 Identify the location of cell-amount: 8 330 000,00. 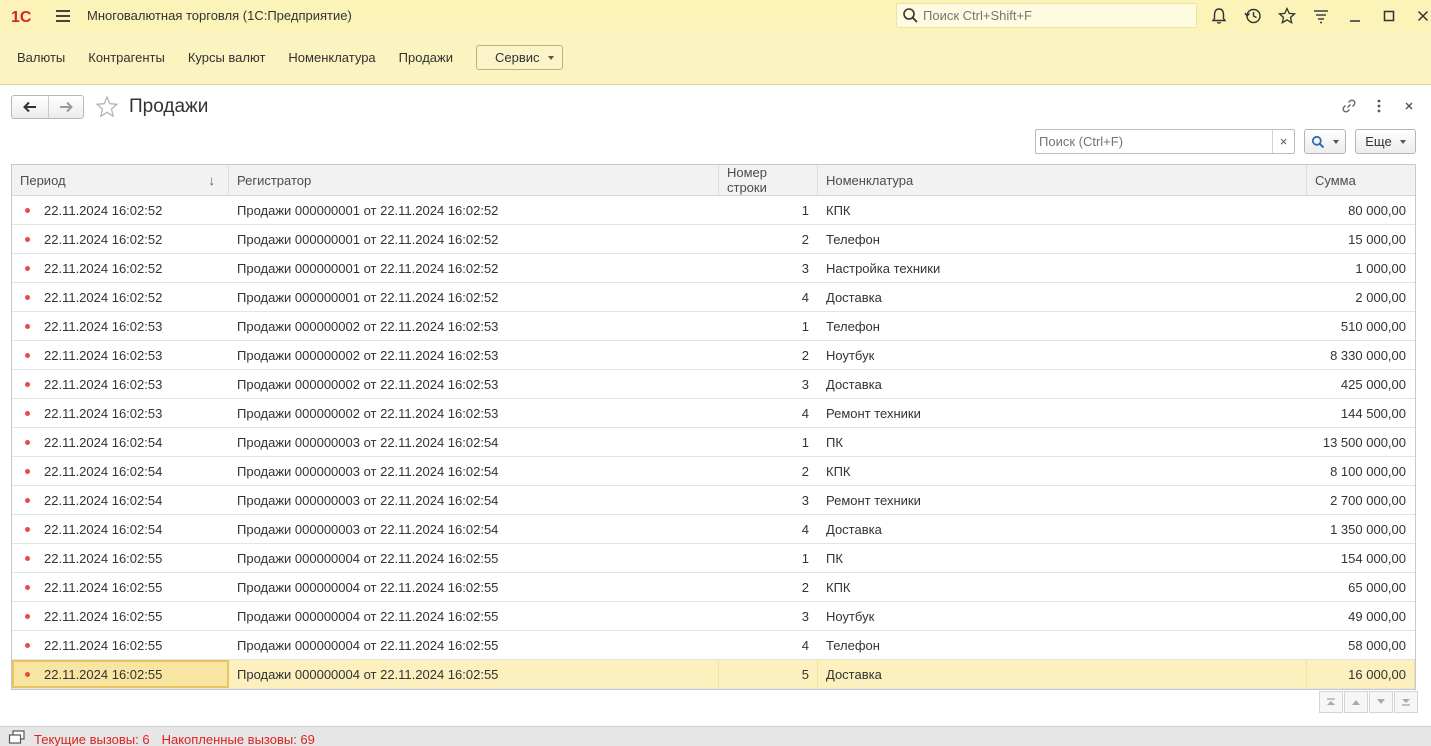
(1361, 355).